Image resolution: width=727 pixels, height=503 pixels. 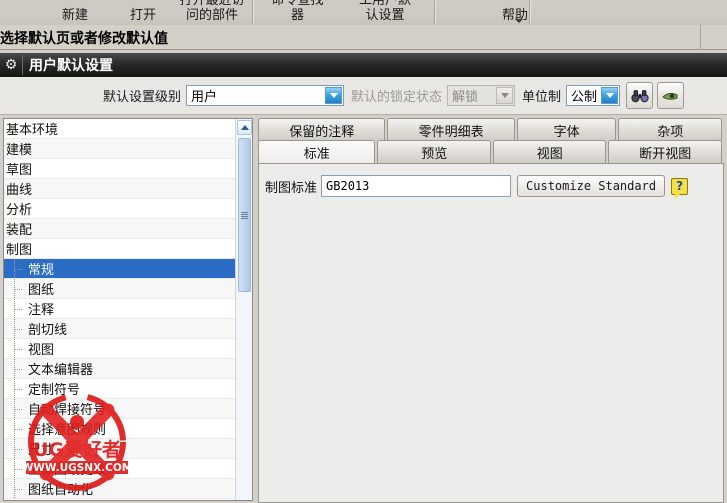 I want to click on tree-item-label: 文本编辑器, so click(x=61, y=370).